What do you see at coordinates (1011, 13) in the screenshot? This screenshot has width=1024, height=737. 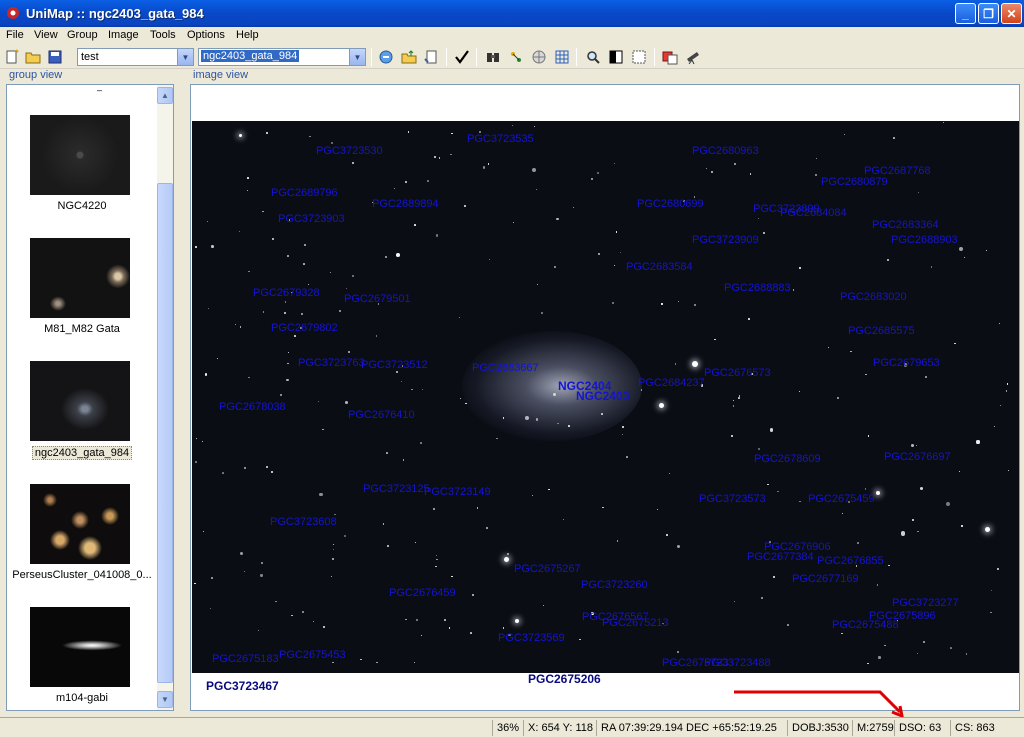 I see `close-button: ✕` at bounding box center [1011, 13].